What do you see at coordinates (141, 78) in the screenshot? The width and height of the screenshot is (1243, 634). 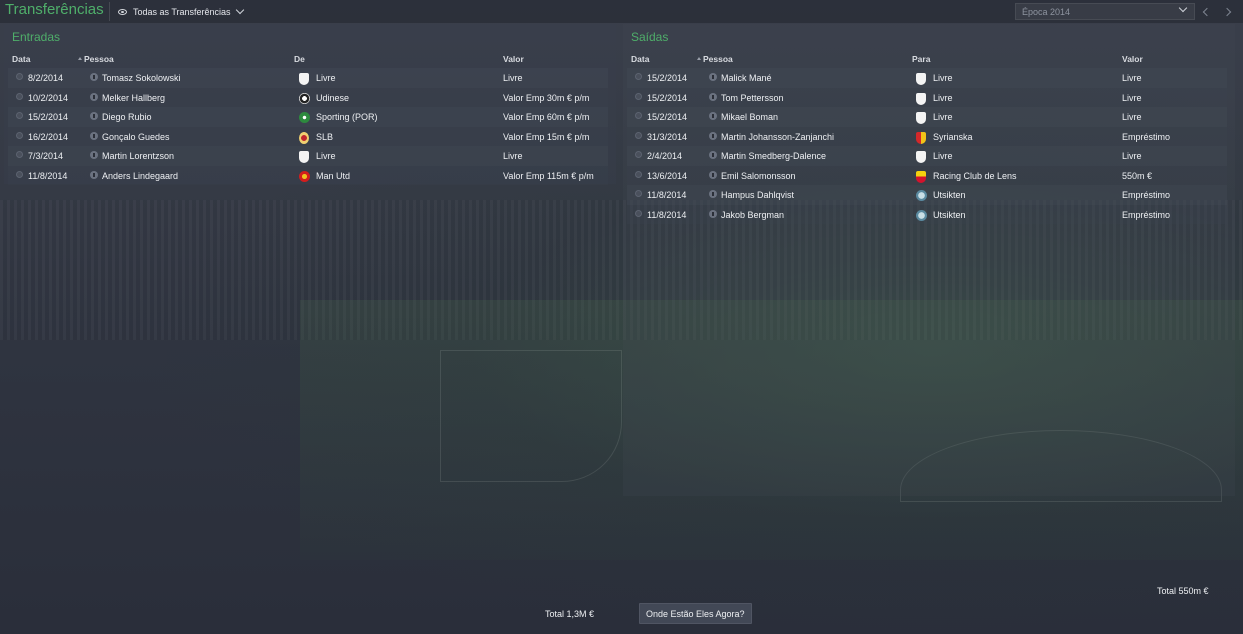 I see `row-person: Tomasz Sokolowski` at bounding box center [141, 78].